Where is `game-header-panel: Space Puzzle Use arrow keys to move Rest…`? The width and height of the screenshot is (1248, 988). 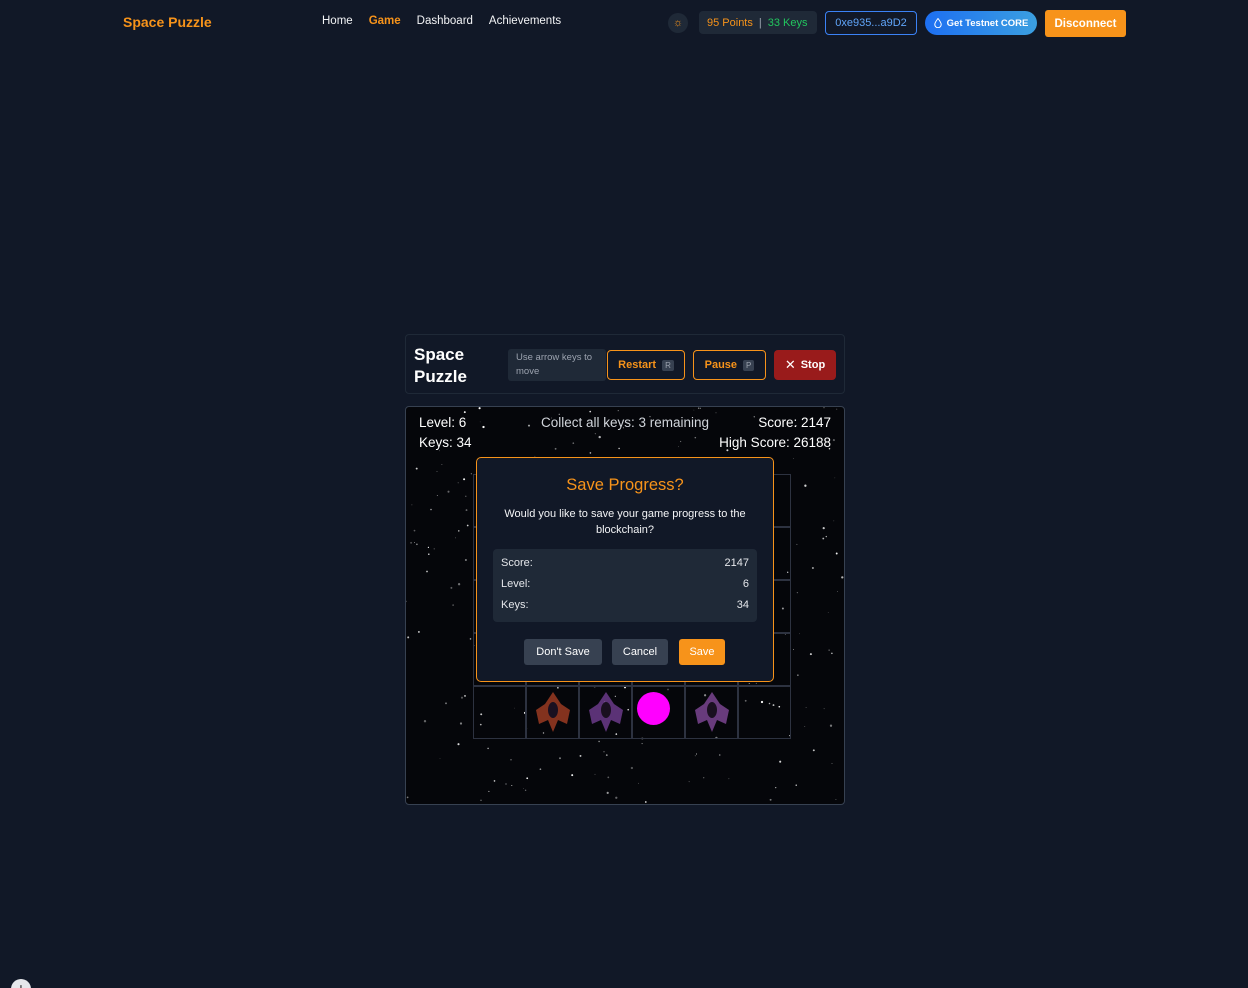
game-header-panel: Space Puzzle Use arrow keys to move Rest… is located at coordinates (625, 364).